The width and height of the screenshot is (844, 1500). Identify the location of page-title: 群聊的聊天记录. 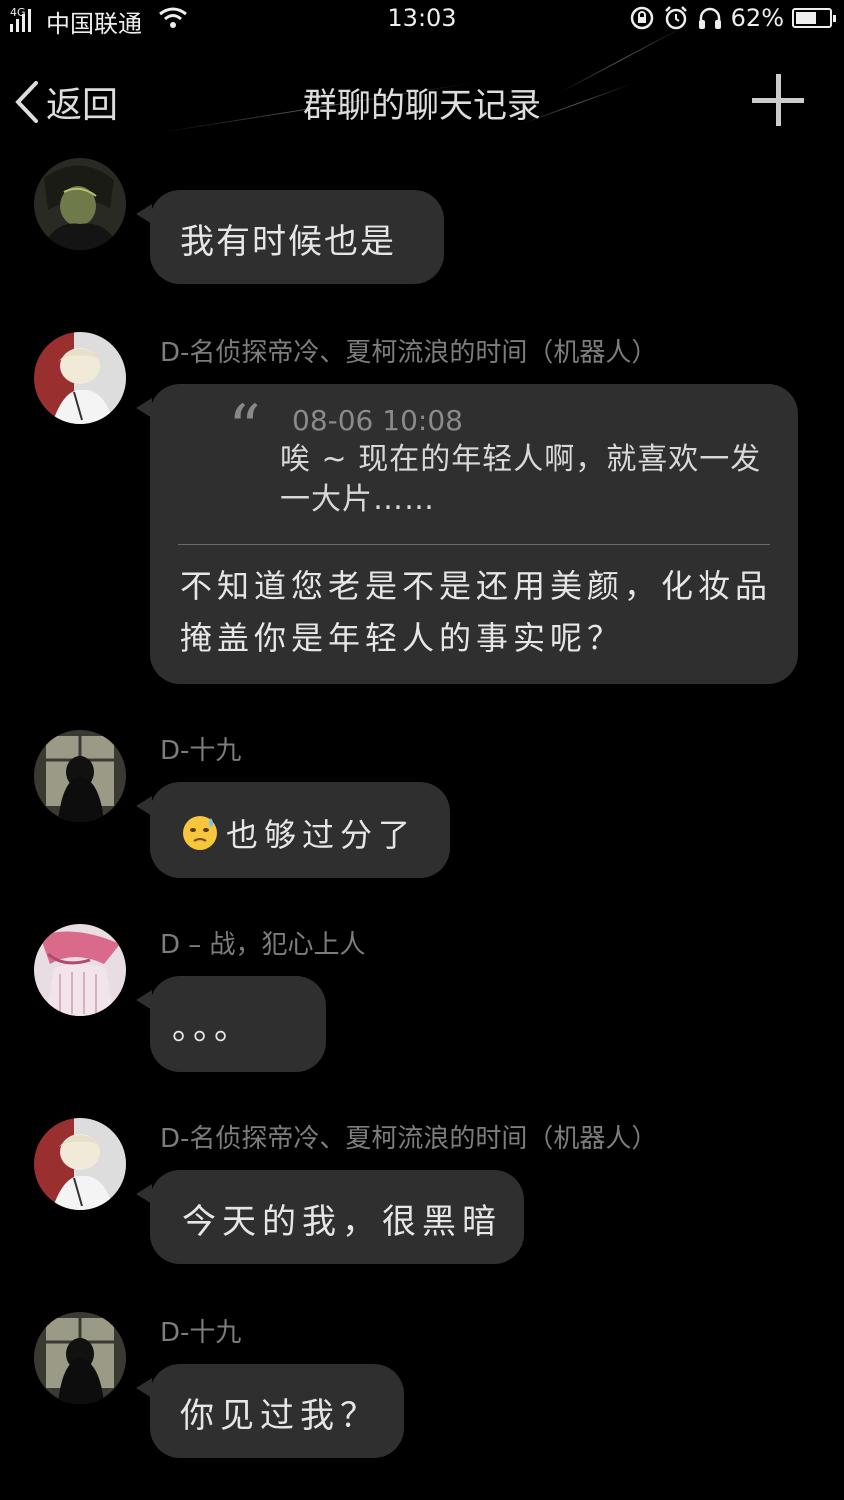
(422, 106).